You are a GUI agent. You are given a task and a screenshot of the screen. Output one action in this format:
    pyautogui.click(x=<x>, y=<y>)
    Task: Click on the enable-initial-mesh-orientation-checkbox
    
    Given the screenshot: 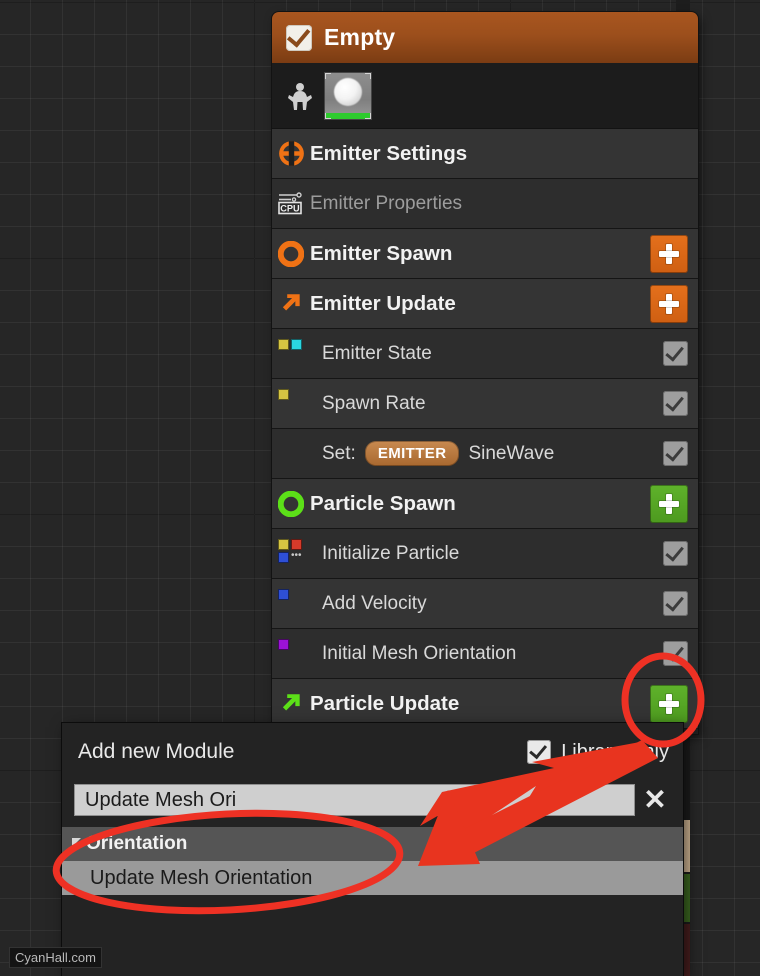 What is the action you would take?
    pyautogui.click(x=675, y=653)
    